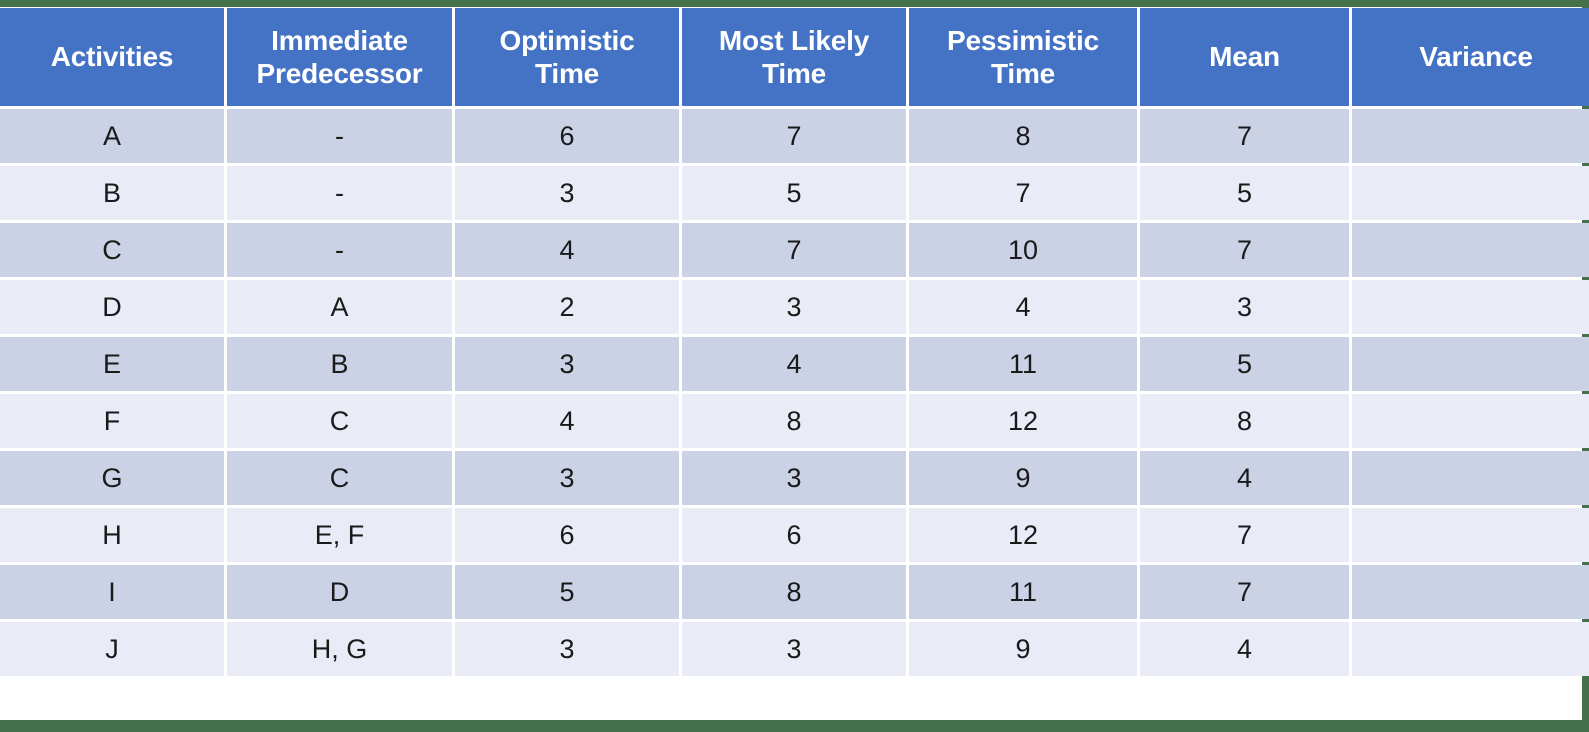 This screenshot has width=1589, height=732. Describe the element at coordinates (567, 592) in the screenshot. I see `cell-optimistic: 5` at that location.